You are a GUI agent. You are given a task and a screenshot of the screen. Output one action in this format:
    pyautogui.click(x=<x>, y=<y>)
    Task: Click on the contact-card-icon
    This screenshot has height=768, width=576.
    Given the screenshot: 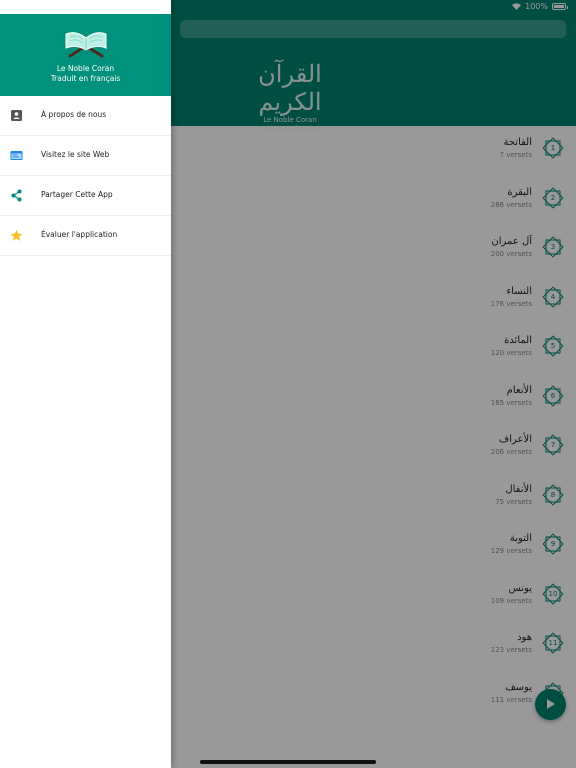 What is the action you would take?
    pyautogui.click(x=16, y=115)
    